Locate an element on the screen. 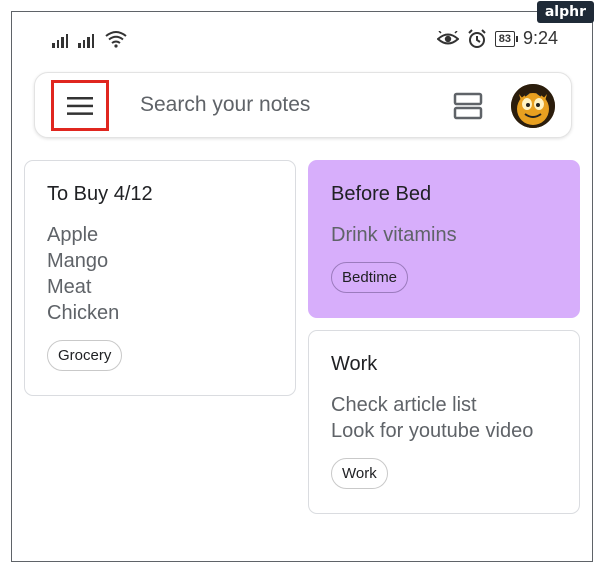 The height and width of the screenshot is (573, 604). note-title: Before Bed is located at coordinates (381, 194).